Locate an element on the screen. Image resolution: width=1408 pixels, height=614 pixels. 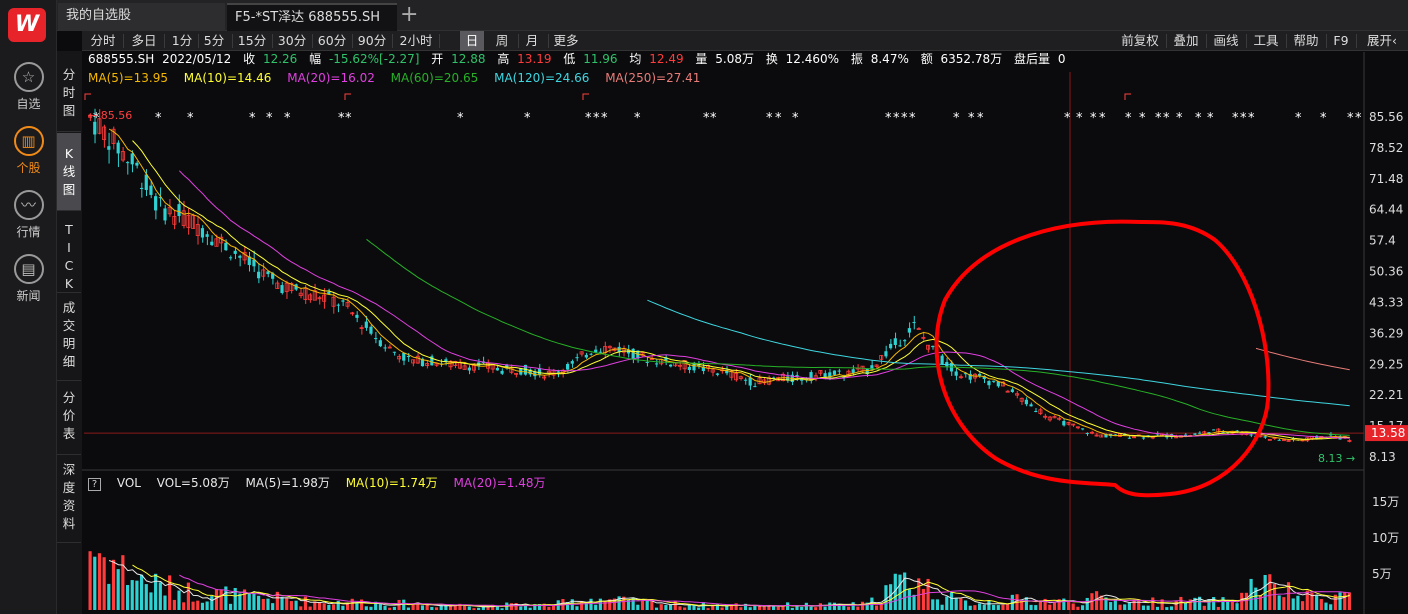
volume-axis-label: 5万 is located at coordinates (1382, 574).